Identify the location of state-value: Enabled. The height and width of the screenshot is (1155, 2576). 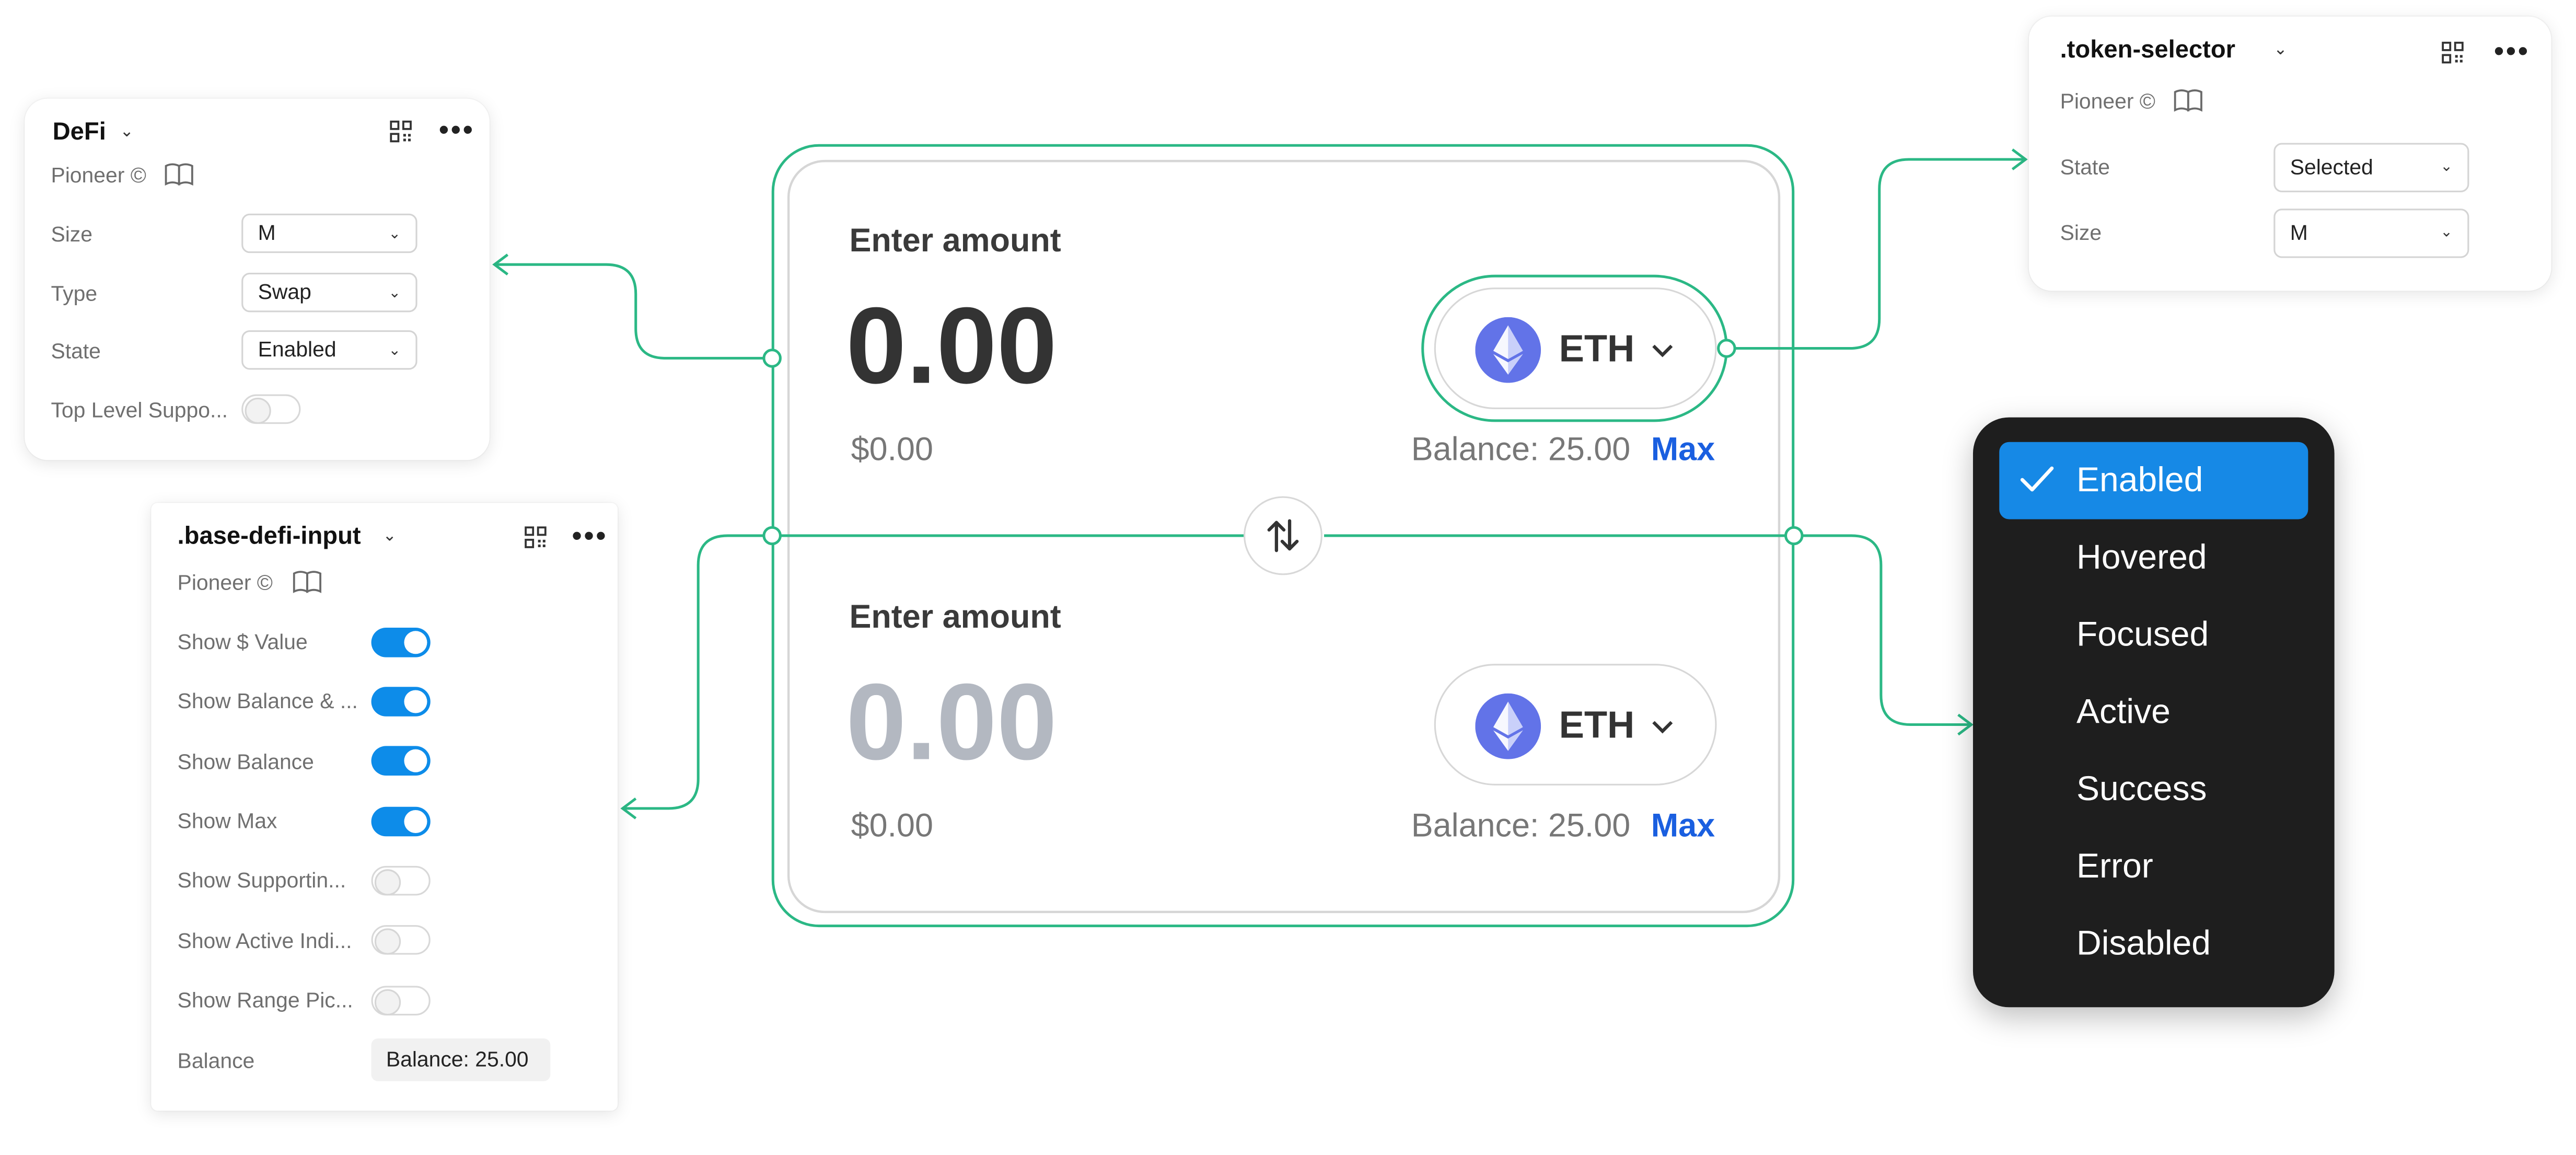
(297, 349).